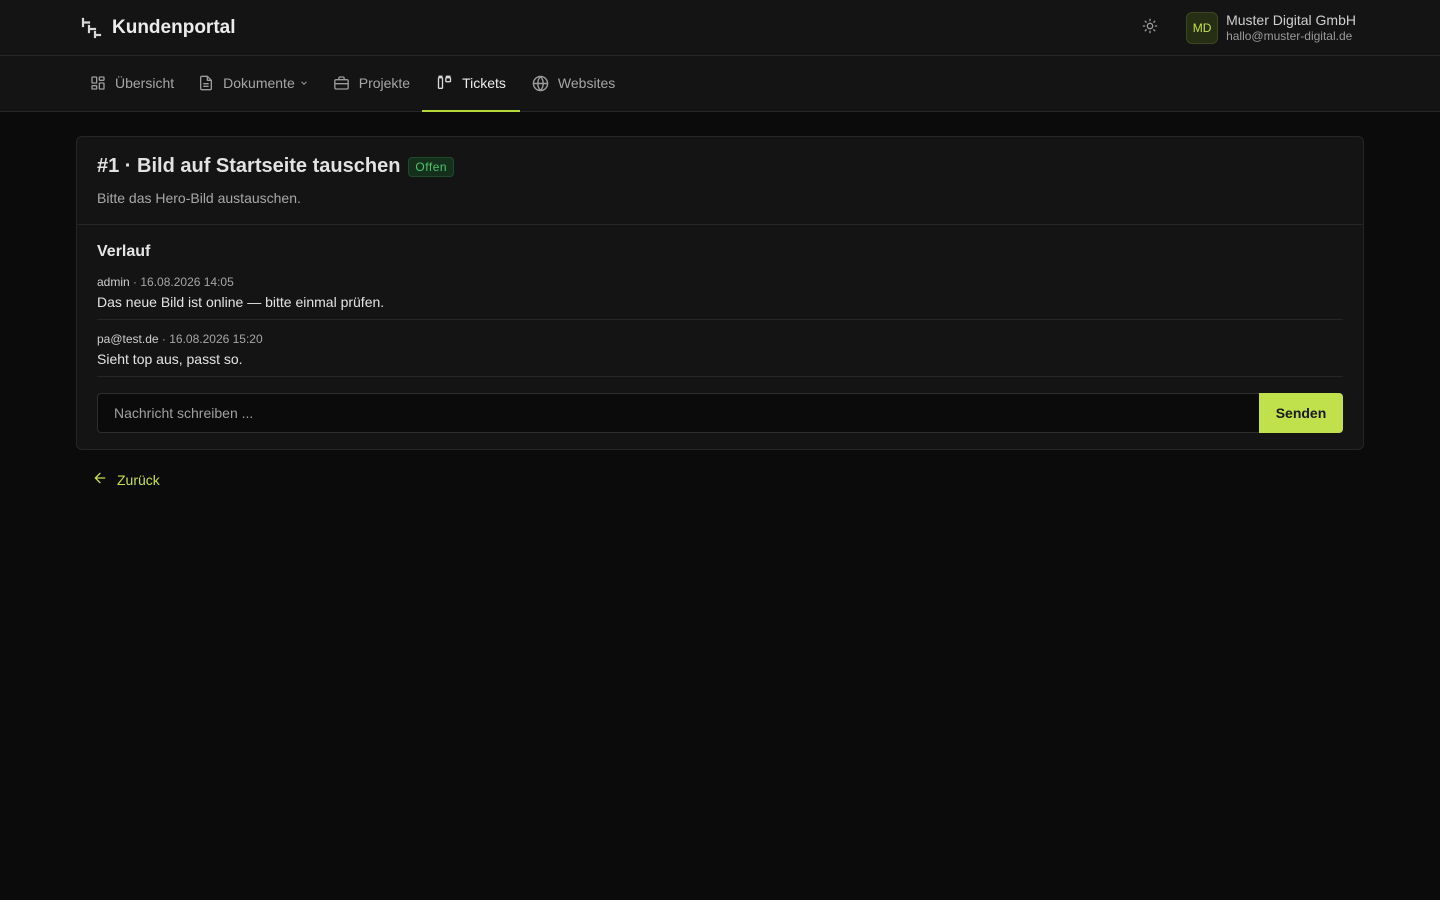 This screenshot has height=900, width=1440. I want to click on briefcase-icon, so click(341, 83).